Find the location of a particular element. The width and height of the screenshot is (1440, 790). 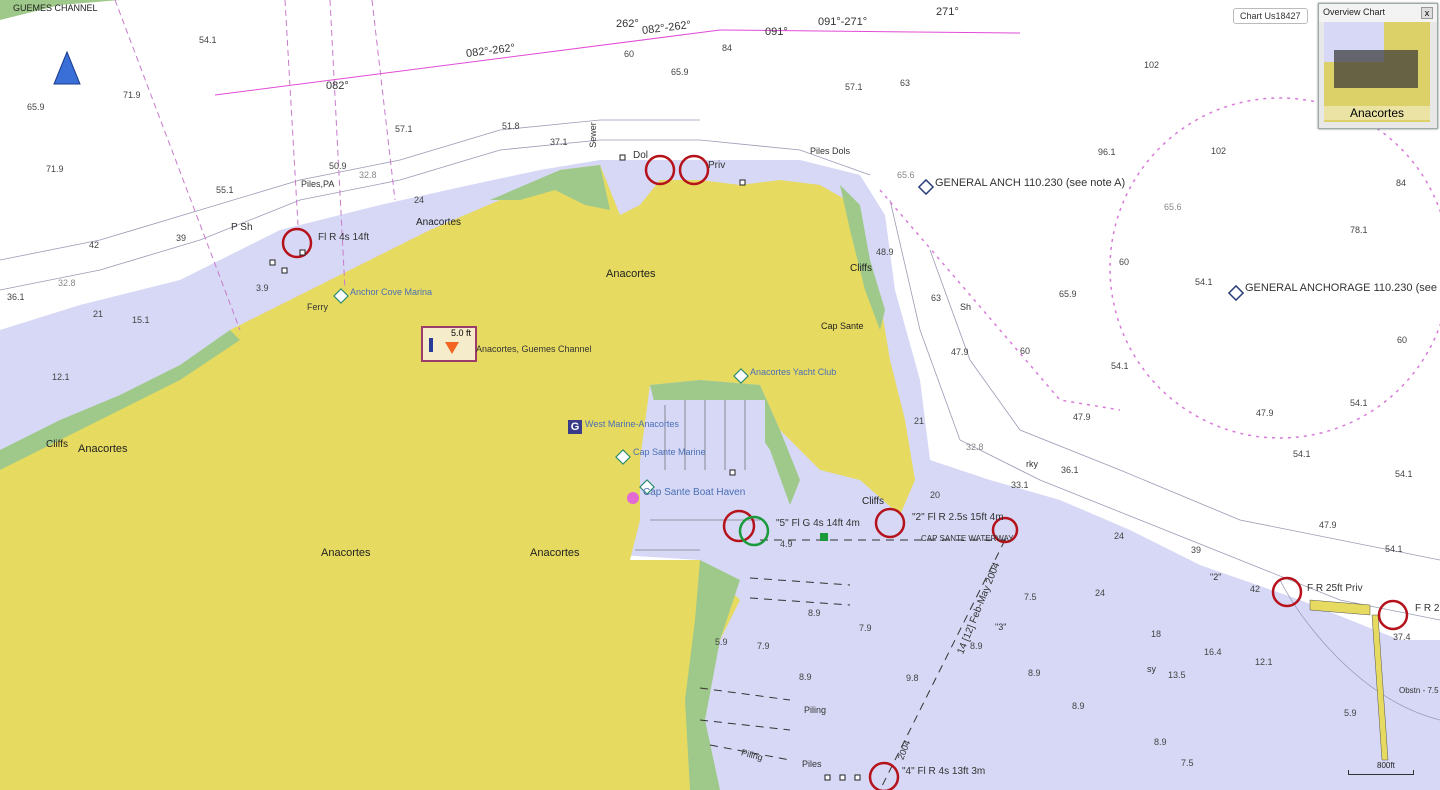

light-label-fl-r-2-5s: "2" Fl R 2.5s 15ft 4m is located at coordinates (958, 517).